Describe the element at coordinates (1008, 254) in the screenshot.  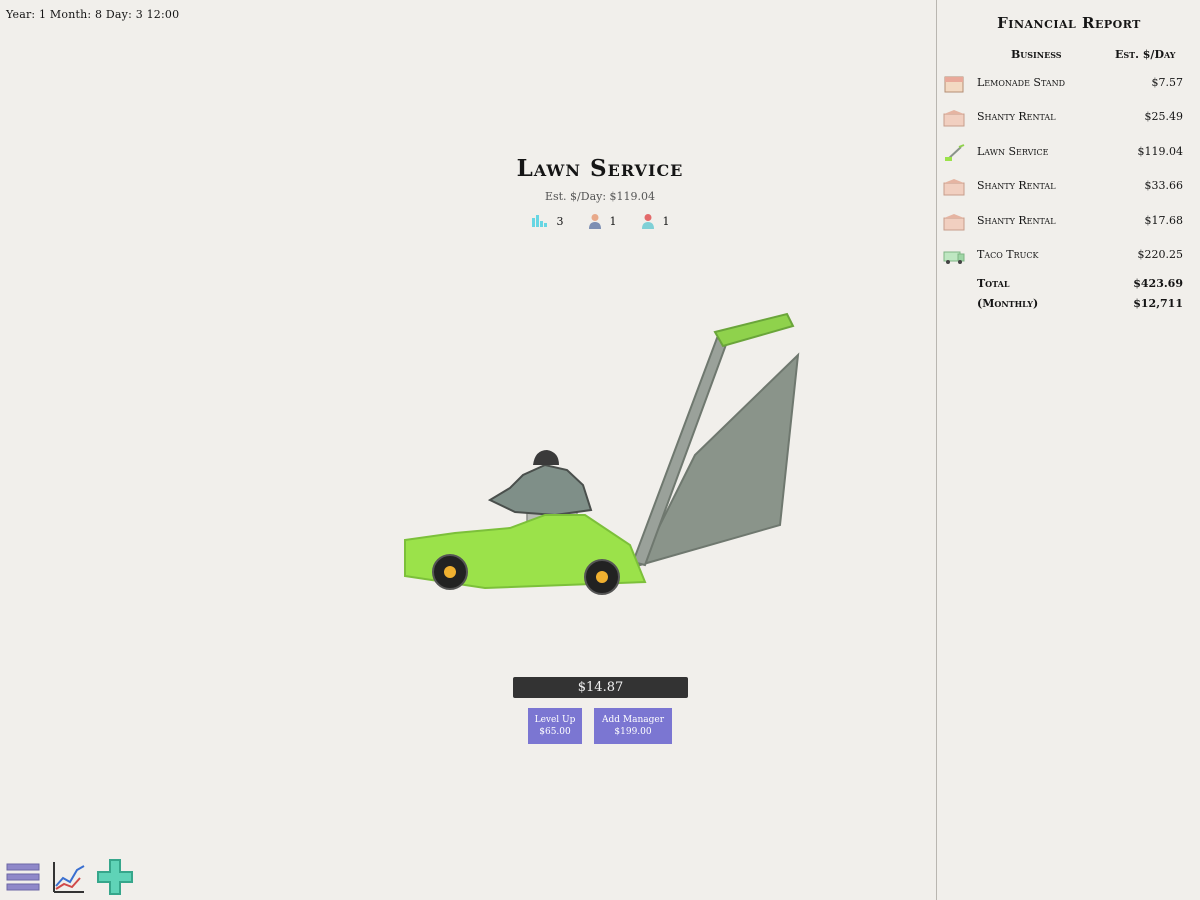
I see `row-name: Taco Truck` at that location.